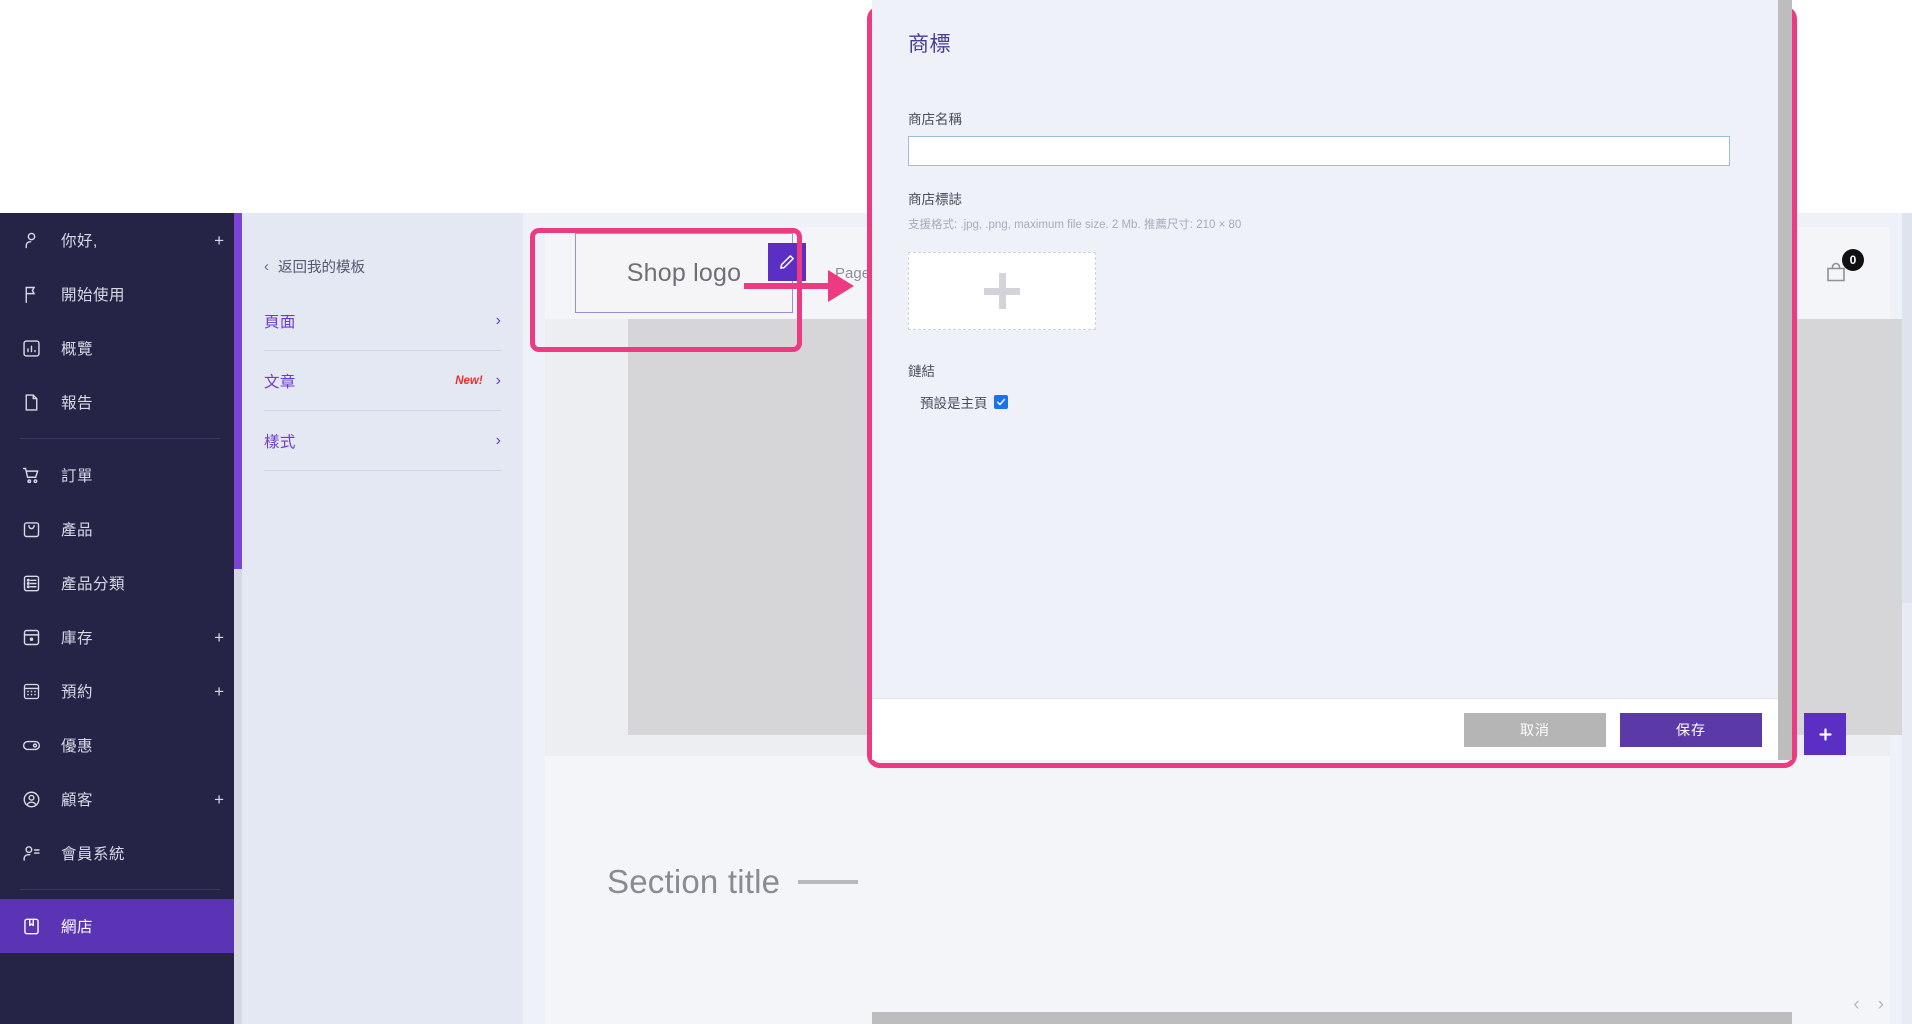 The width and height of the screenshot is (1912, 1024). Describe the element at coordinates (31, 637) in the screenshot. I see `inventory-icon` at that location.